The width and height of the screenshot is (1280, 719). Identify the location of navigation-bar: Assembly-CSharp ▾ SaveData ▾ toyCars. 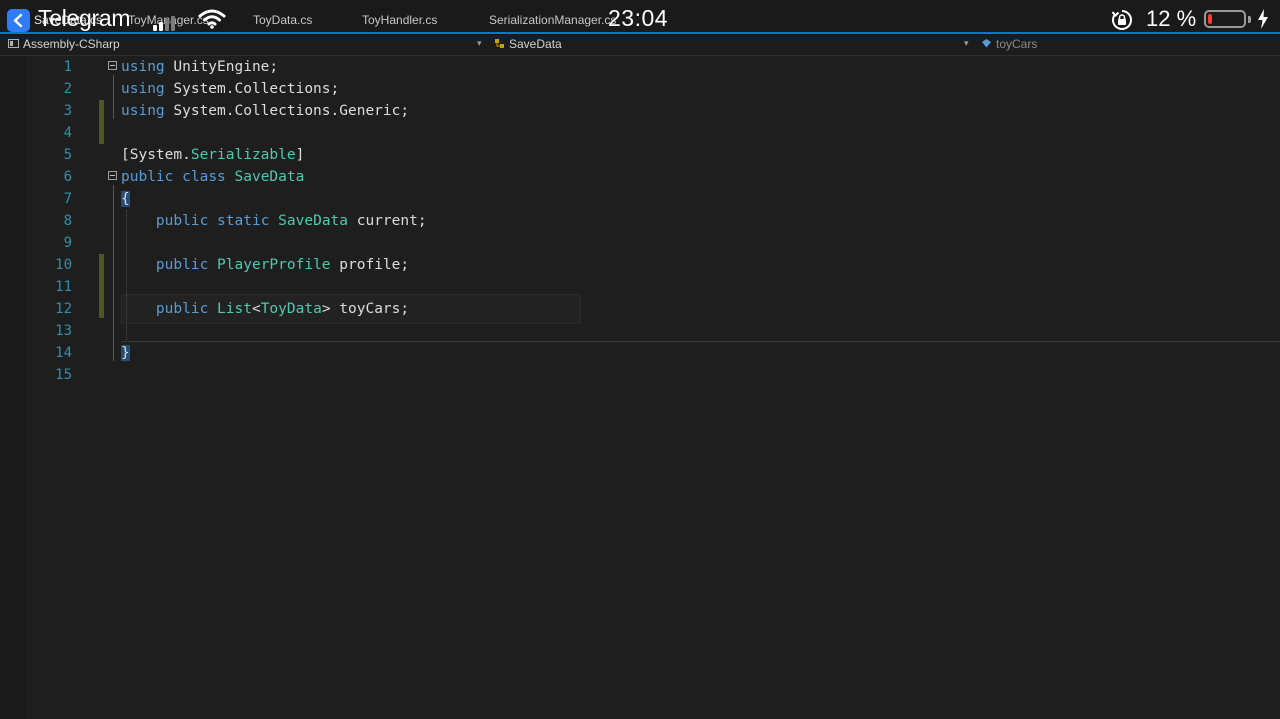
(640, 46).